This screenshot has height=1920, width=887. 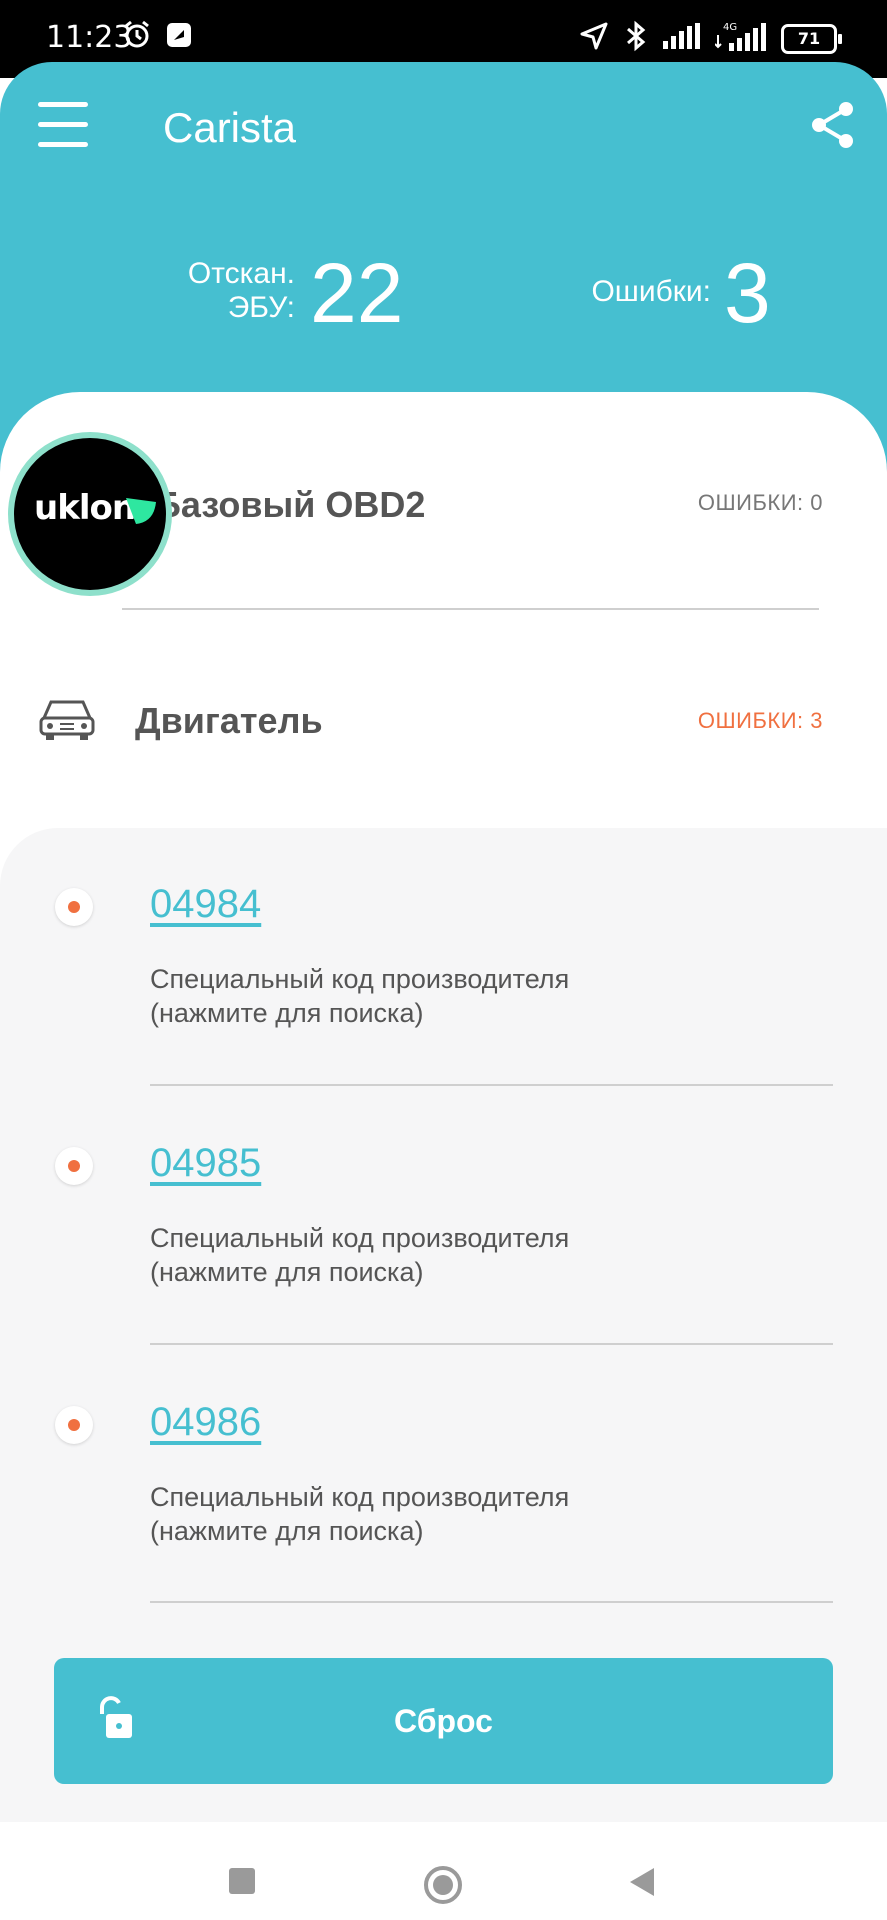 I want to click on scanned-ecu-label: Отскан. ЭБУ:, so click(x=241, y=291).